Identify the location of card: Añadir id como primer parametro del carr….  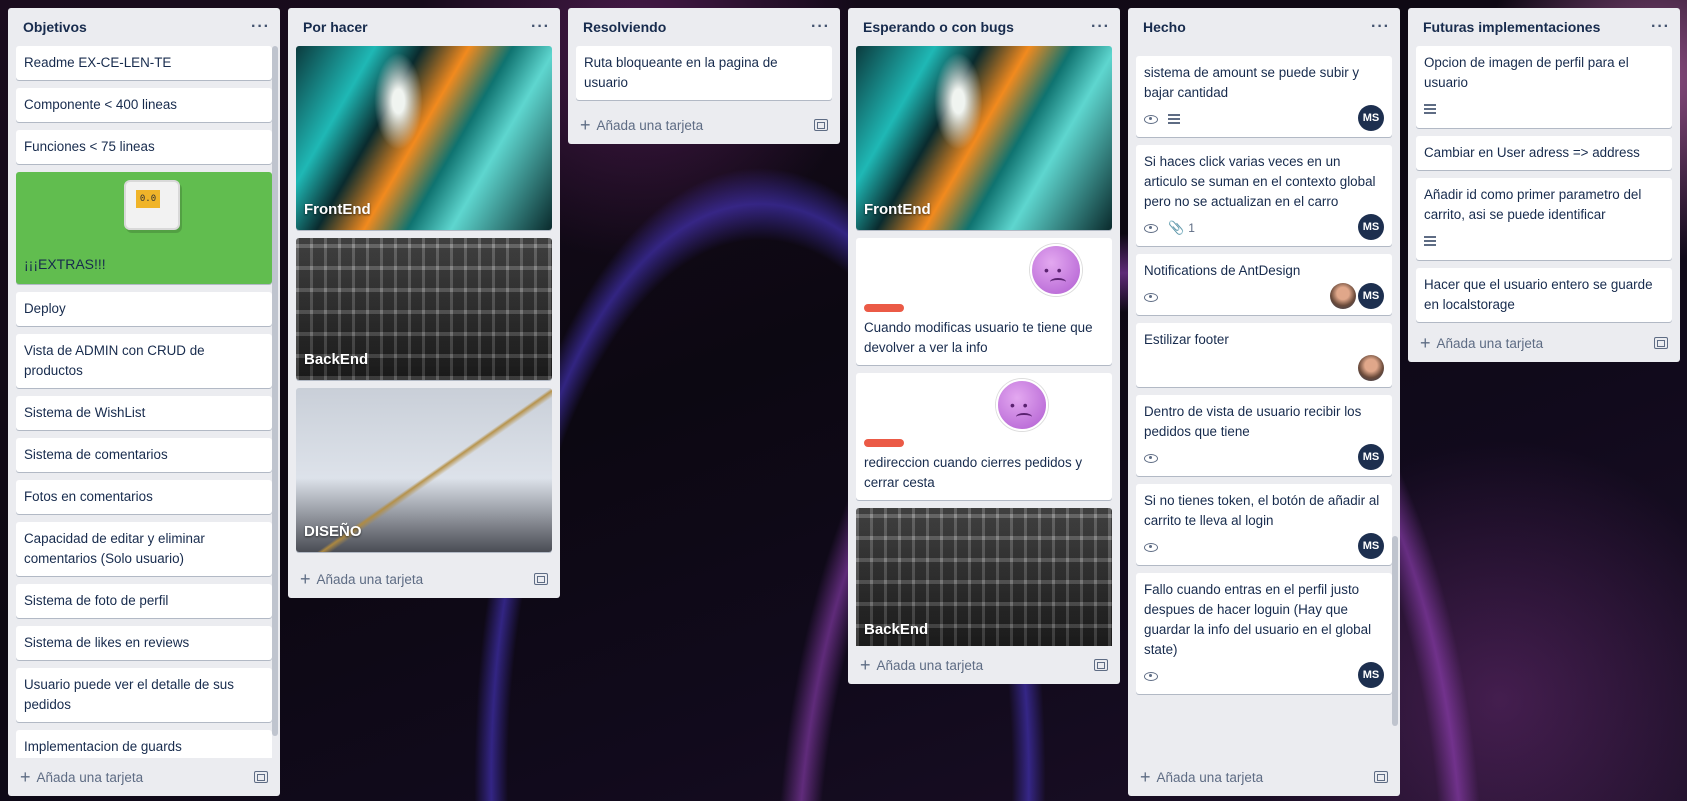
(1544, 219).